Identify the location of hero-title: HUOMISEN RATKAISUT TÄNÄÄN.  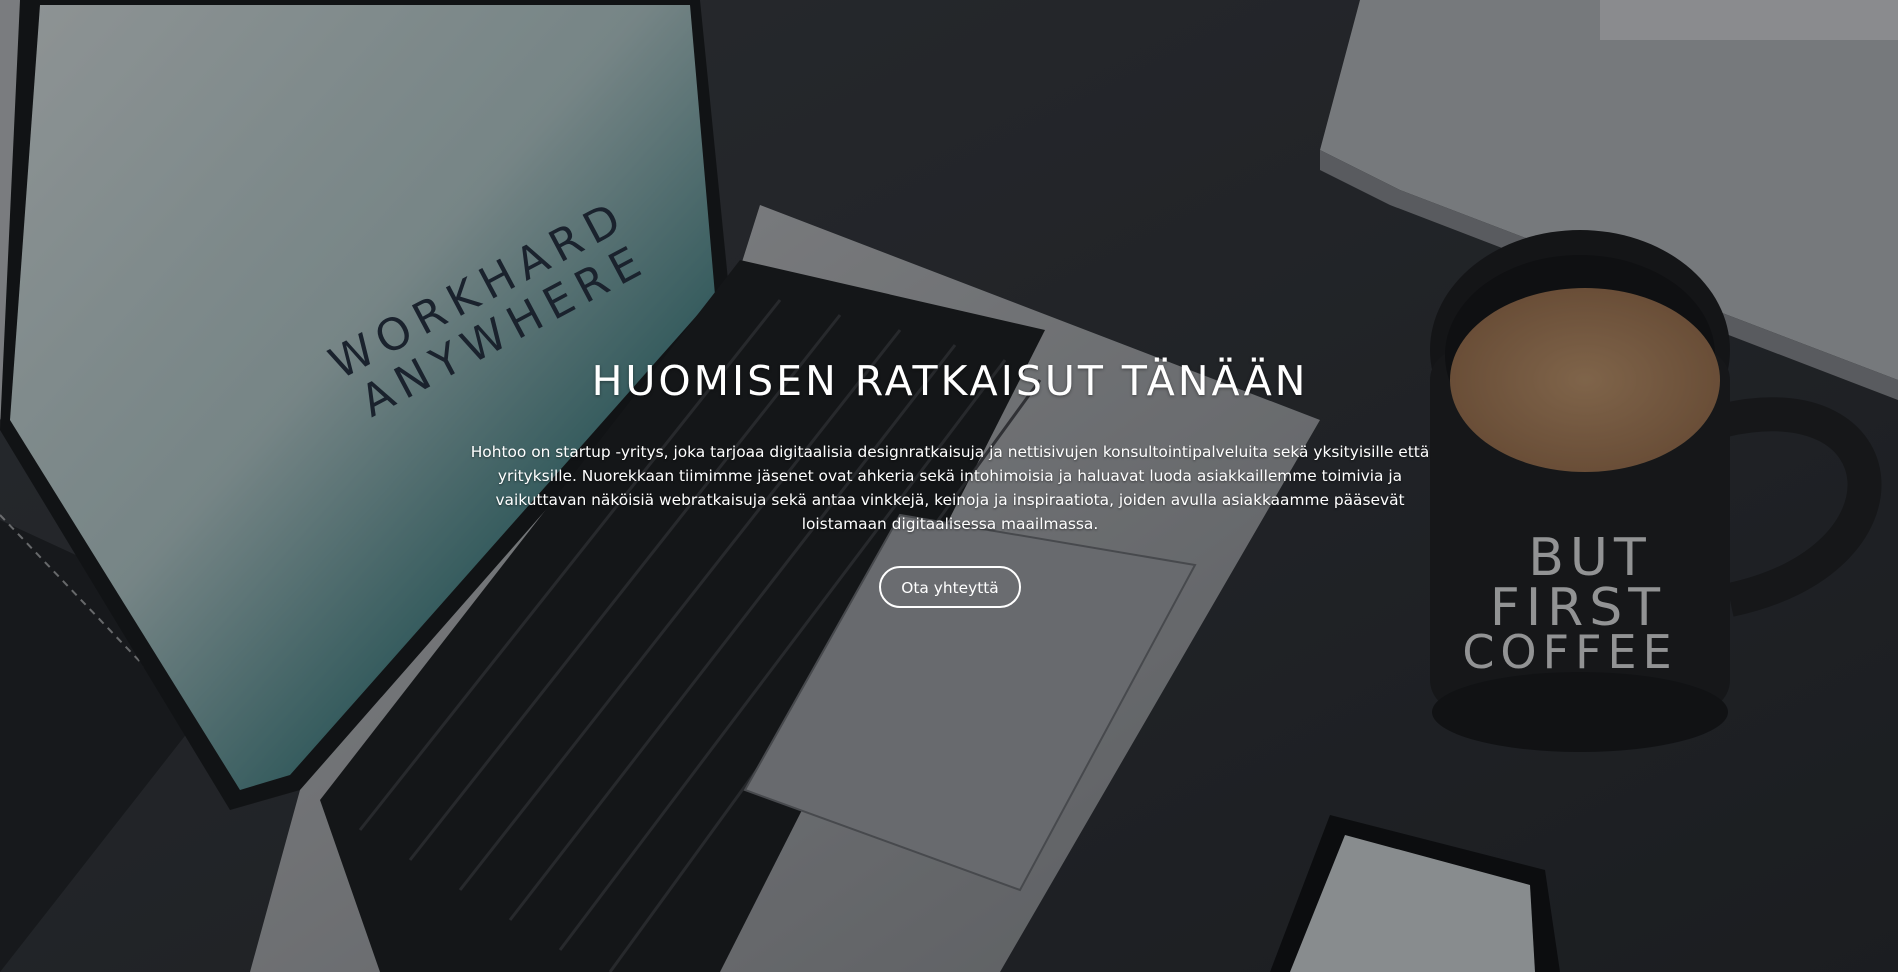
(950, 381).